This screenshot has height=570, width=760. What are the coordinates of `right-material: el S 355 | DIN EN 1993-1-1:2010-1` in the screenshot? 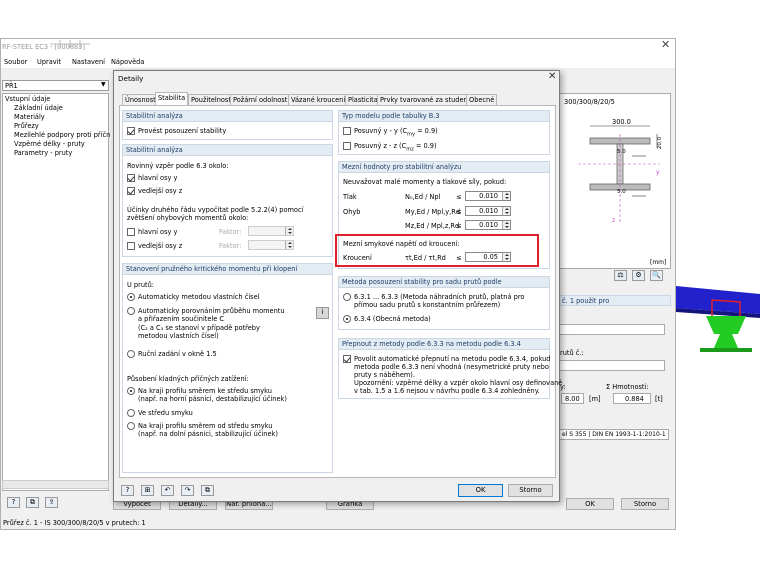 It's located at (614, 434).